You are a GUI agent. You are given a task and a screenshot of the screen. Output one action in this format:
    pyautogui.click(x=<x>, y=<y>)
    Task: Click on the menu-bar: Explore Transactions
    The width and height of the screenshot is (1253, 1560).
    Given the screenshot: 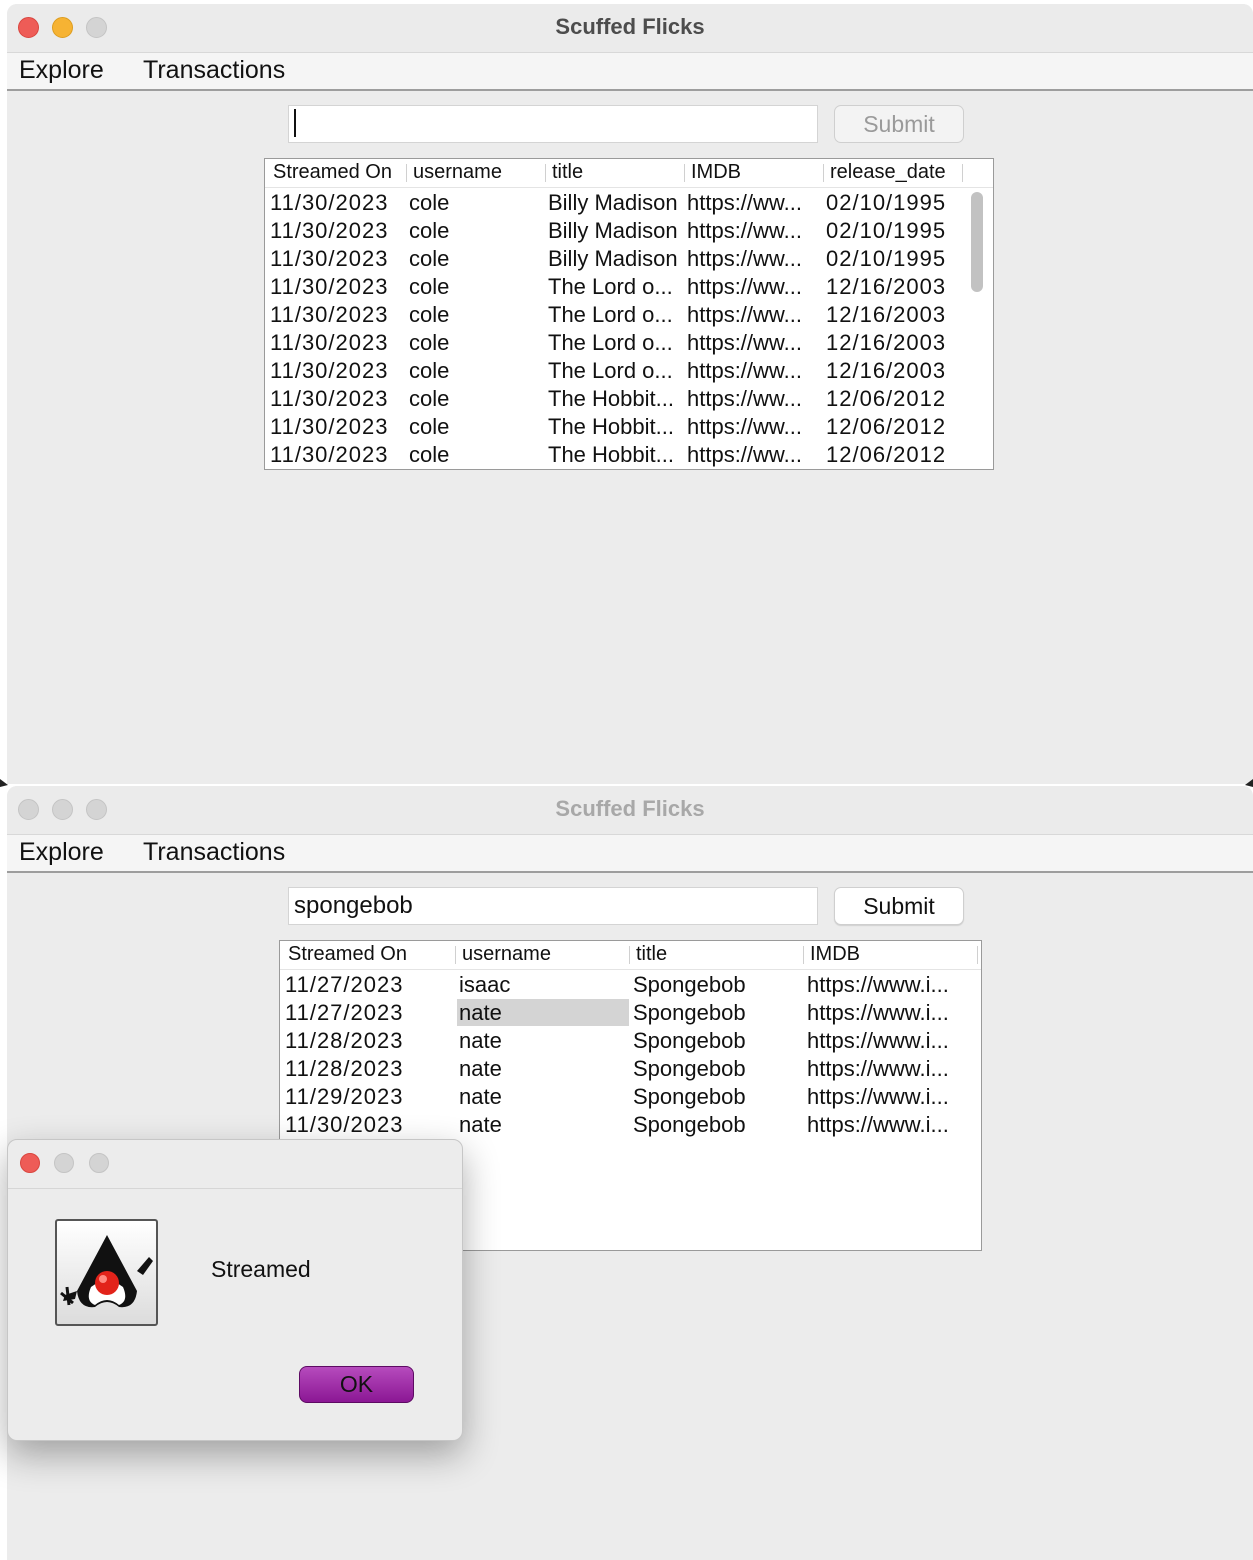 What is the action you would take?
    pyautogui.click(x=630, y=854)
    